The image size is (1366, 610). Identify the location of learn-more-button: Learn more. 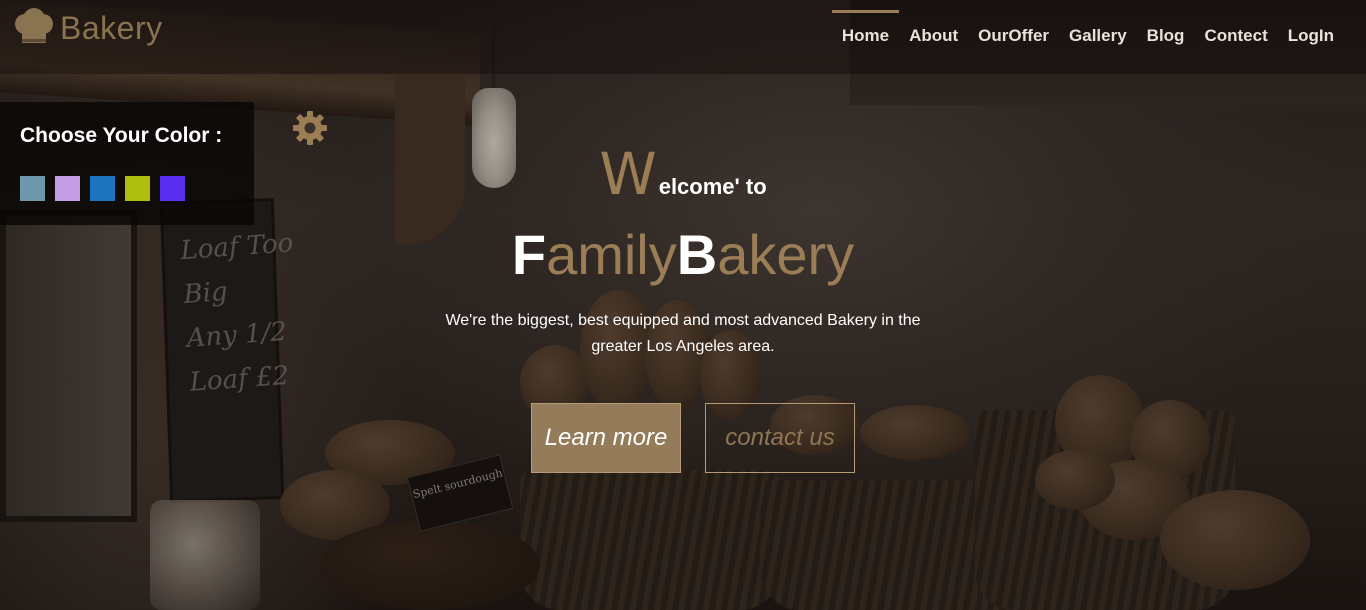
(606, 438).